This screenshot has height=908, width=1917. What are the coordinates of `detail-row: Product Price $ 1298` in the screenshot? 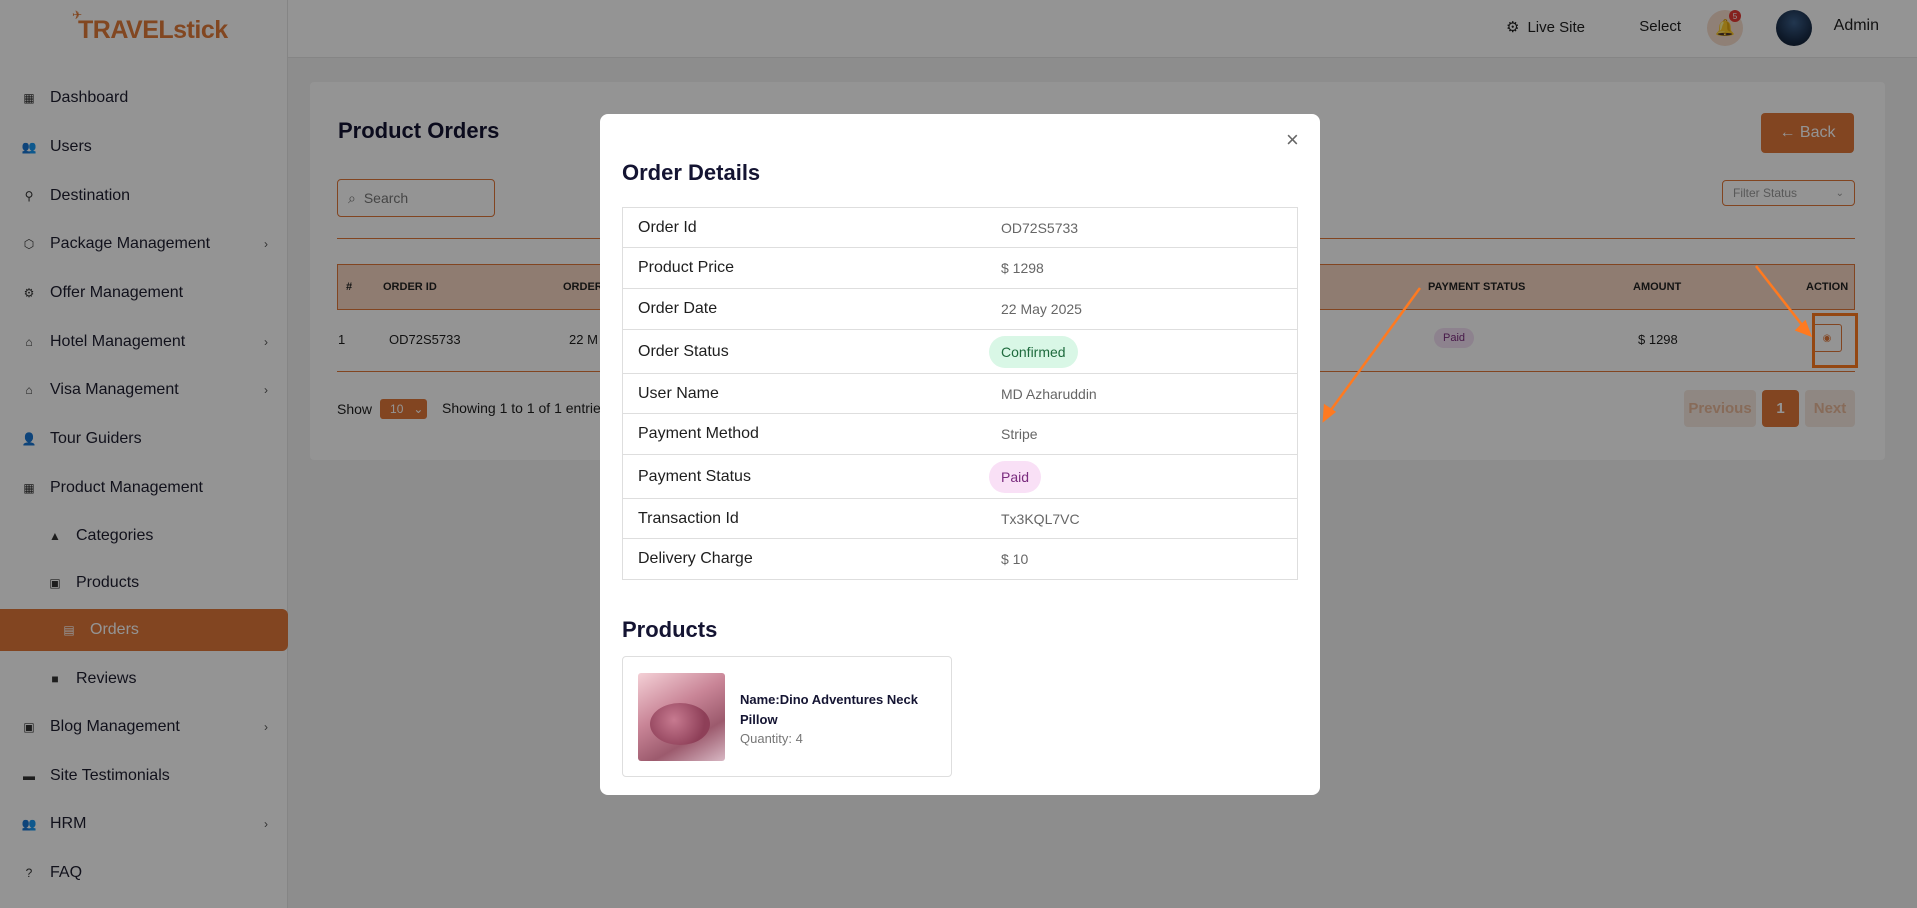 It's located at (960, 268).